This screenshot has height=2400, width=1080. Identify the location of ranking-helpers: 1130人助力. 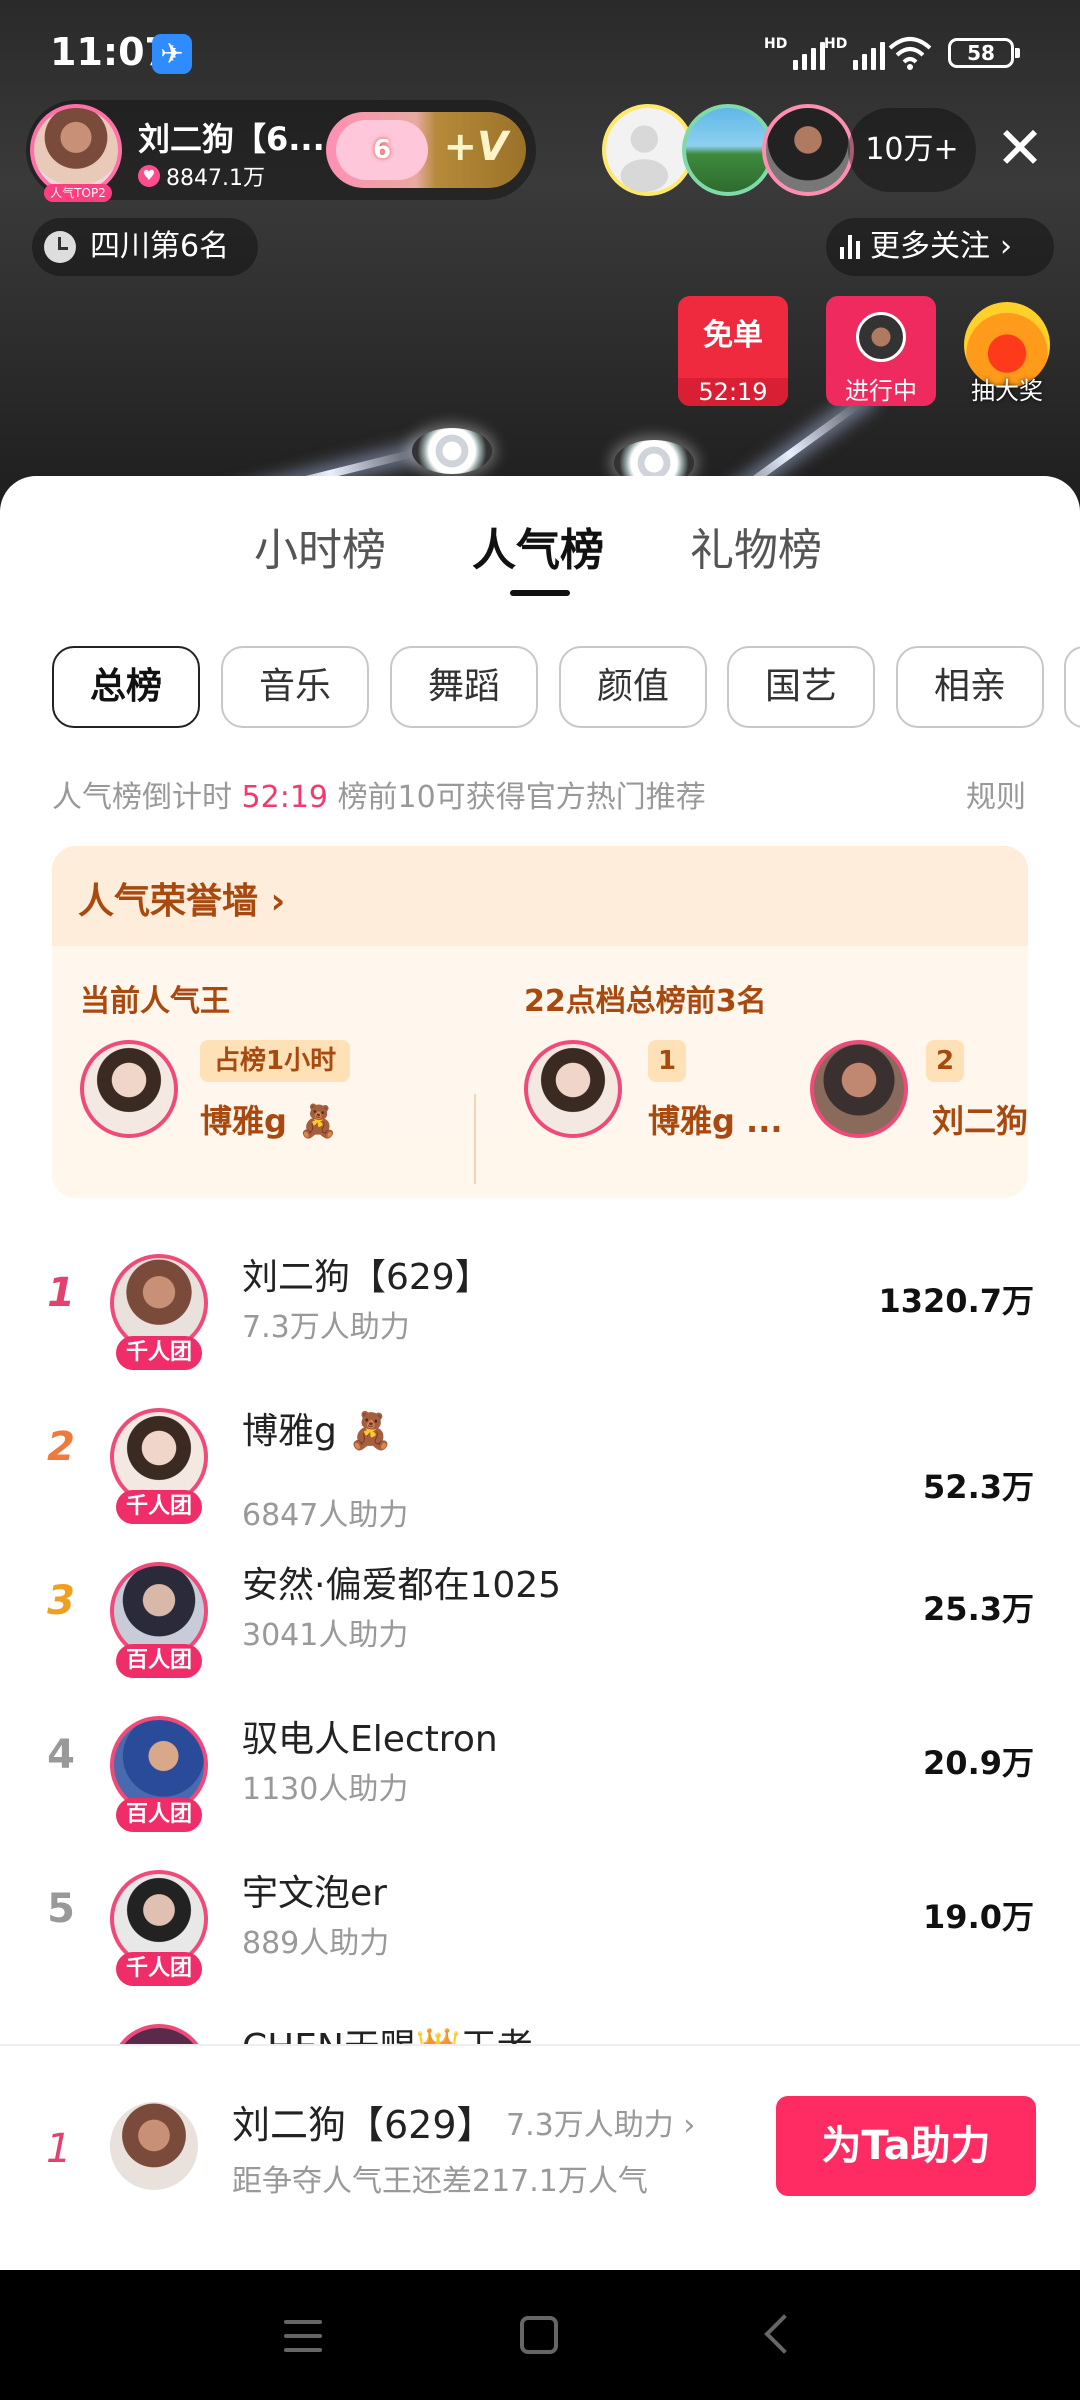
(325, 1789).